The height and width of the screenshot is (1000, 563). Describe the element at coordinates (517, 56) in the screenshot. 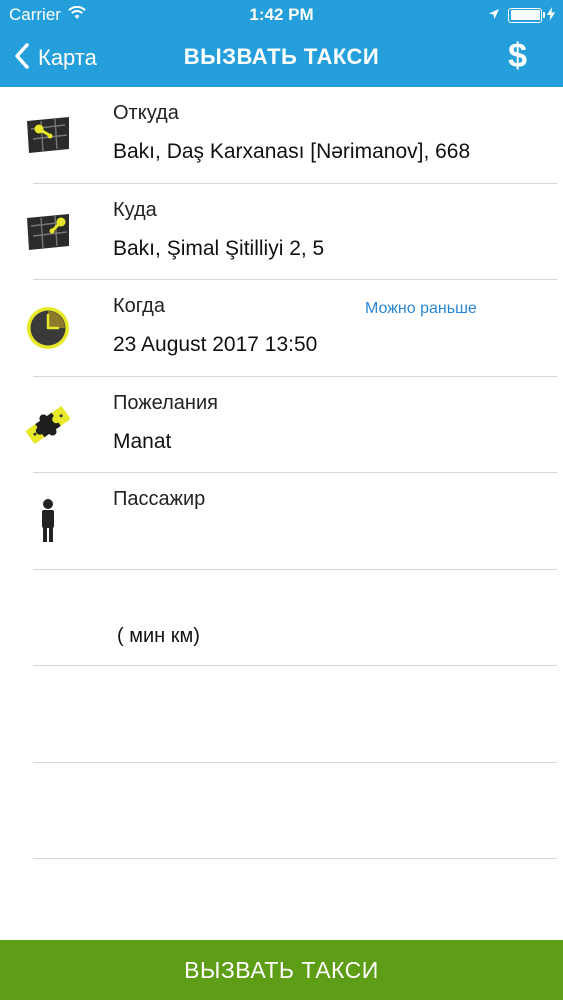

I see `tariff-button: $` at that location.